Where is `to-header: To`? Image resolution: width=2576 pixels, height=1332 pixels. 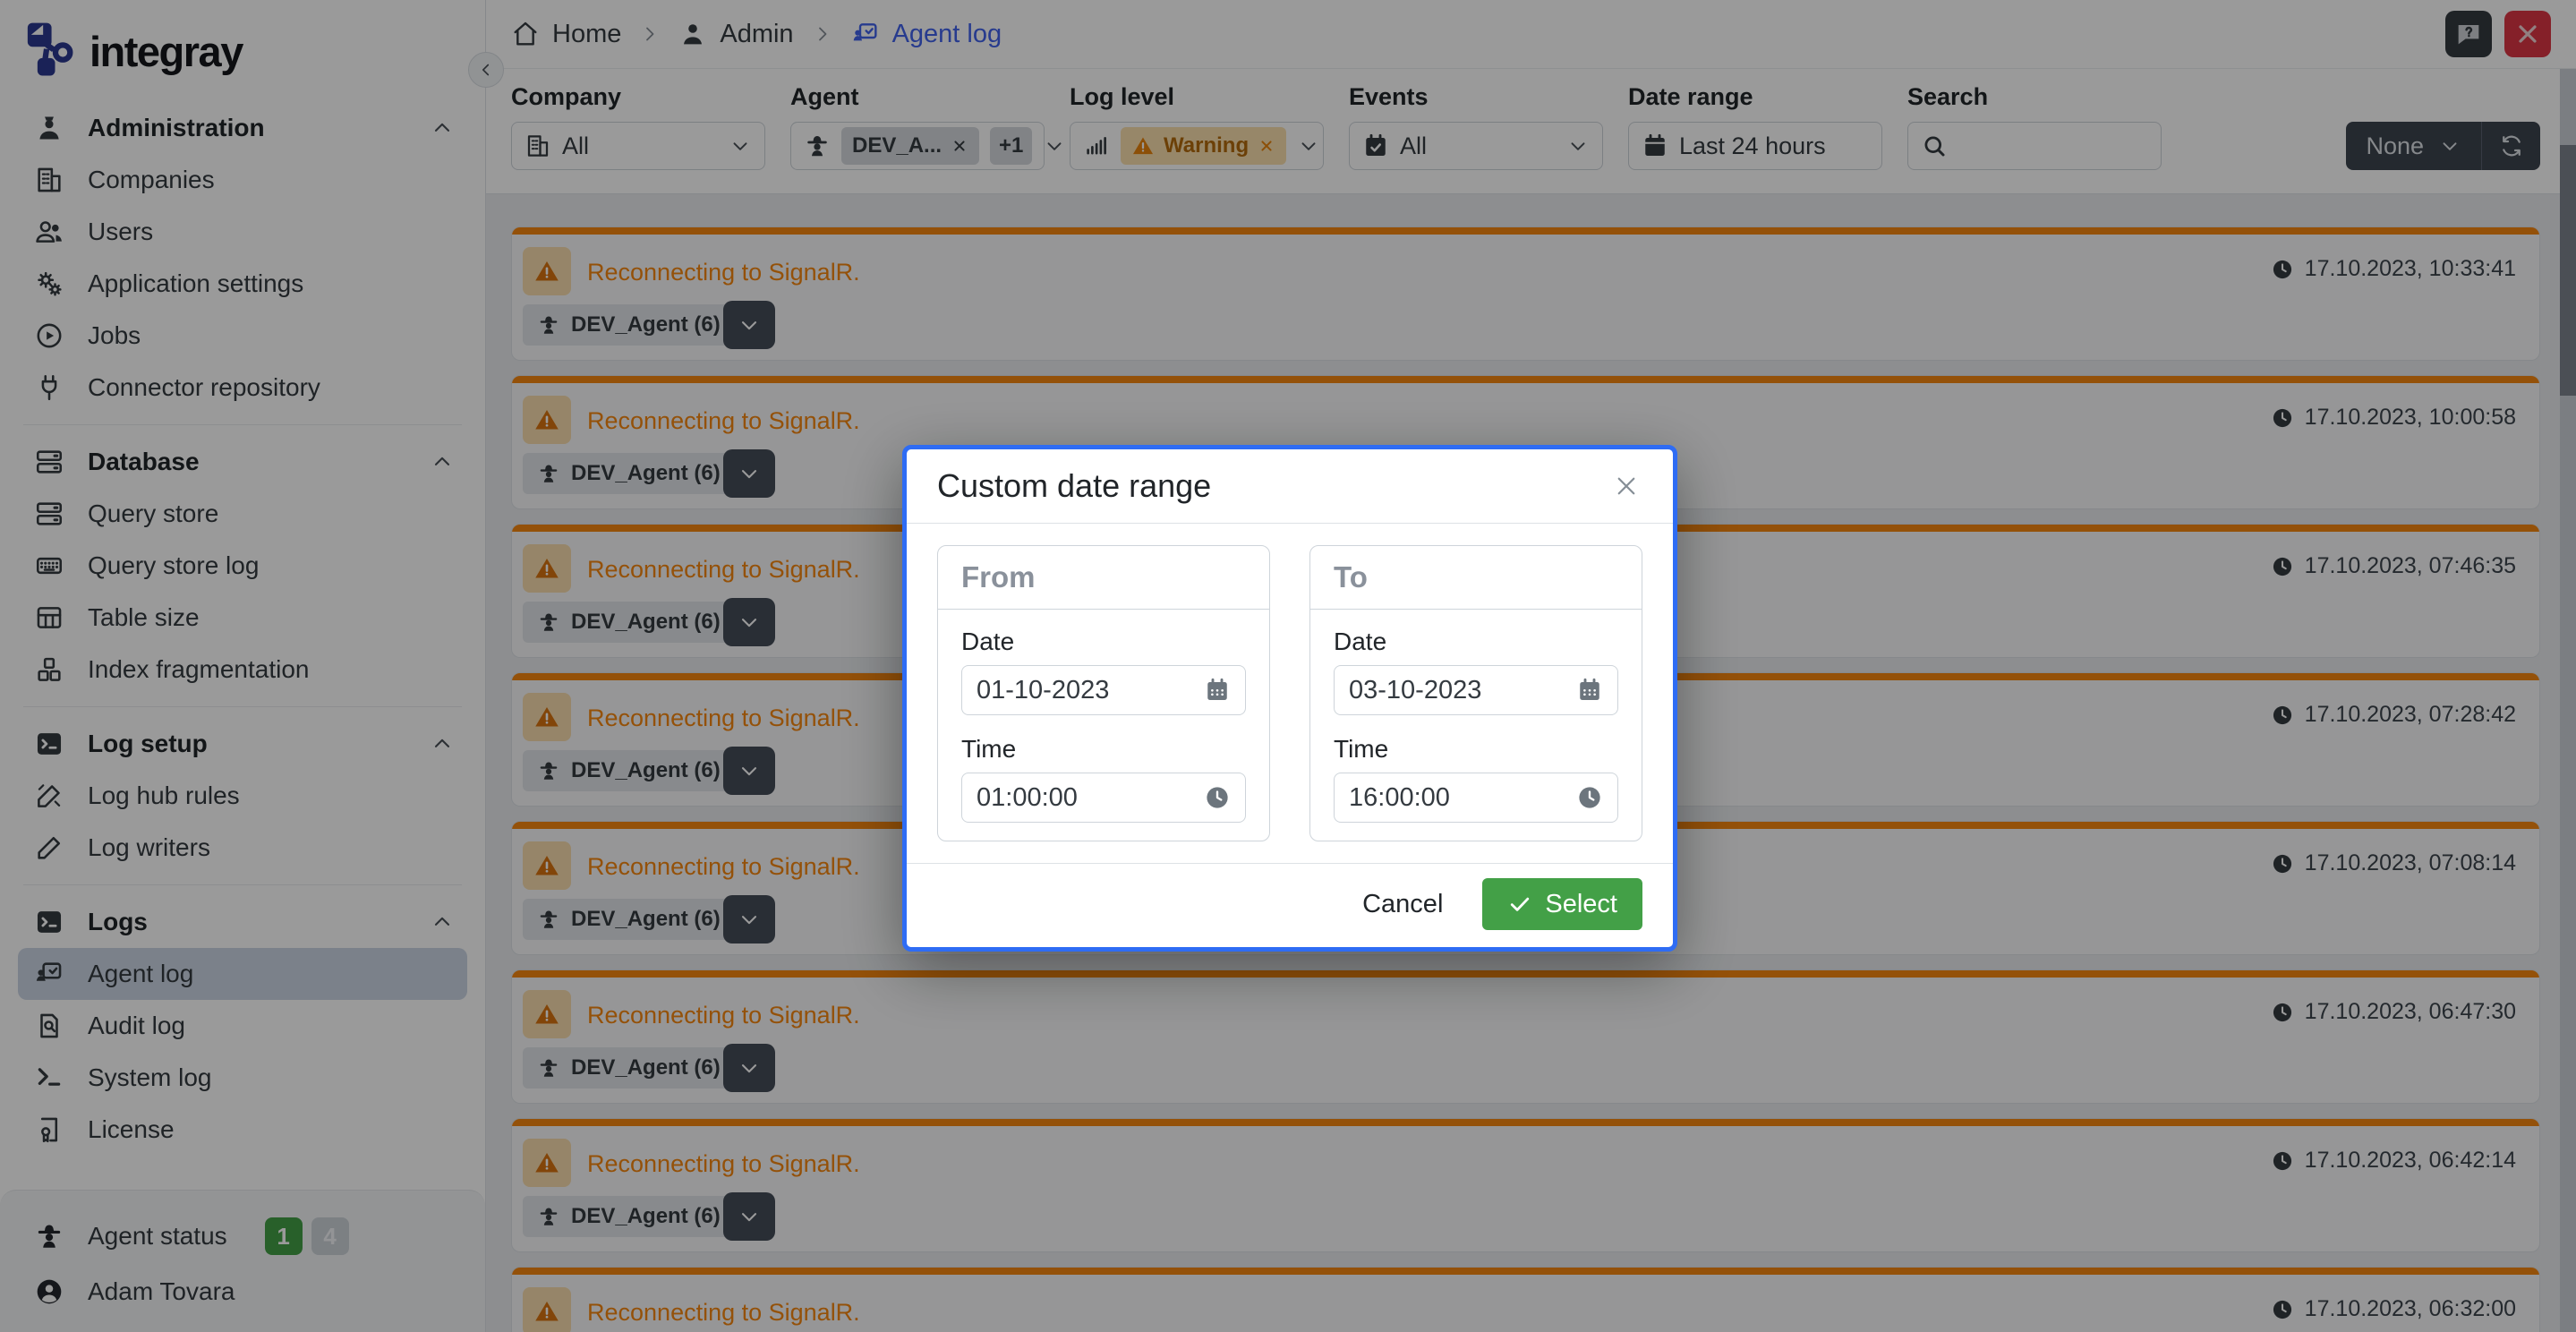 to-header: To is located at coordinates (1476, 578).